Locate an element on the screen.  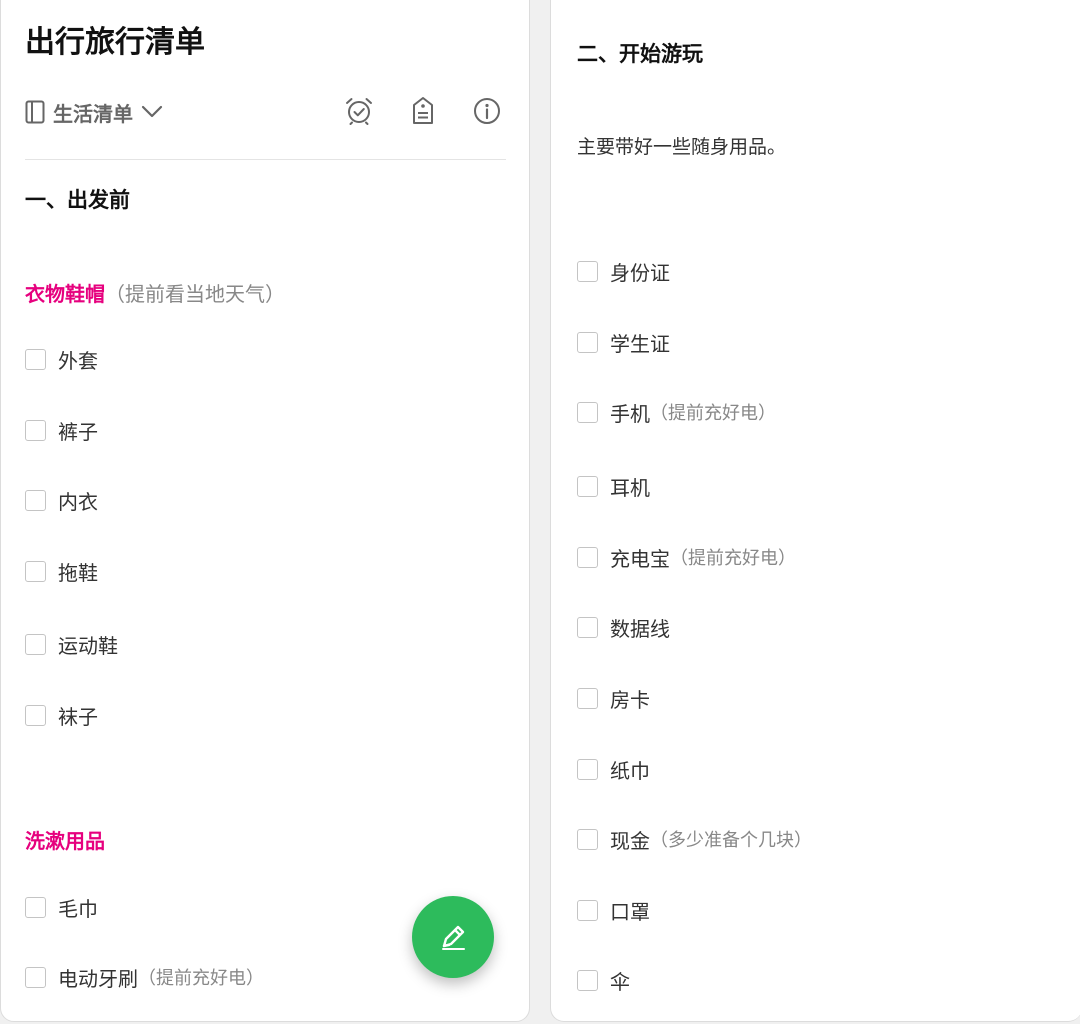
checklist-item-label: 数据线 is located at coordinates (640, 628).